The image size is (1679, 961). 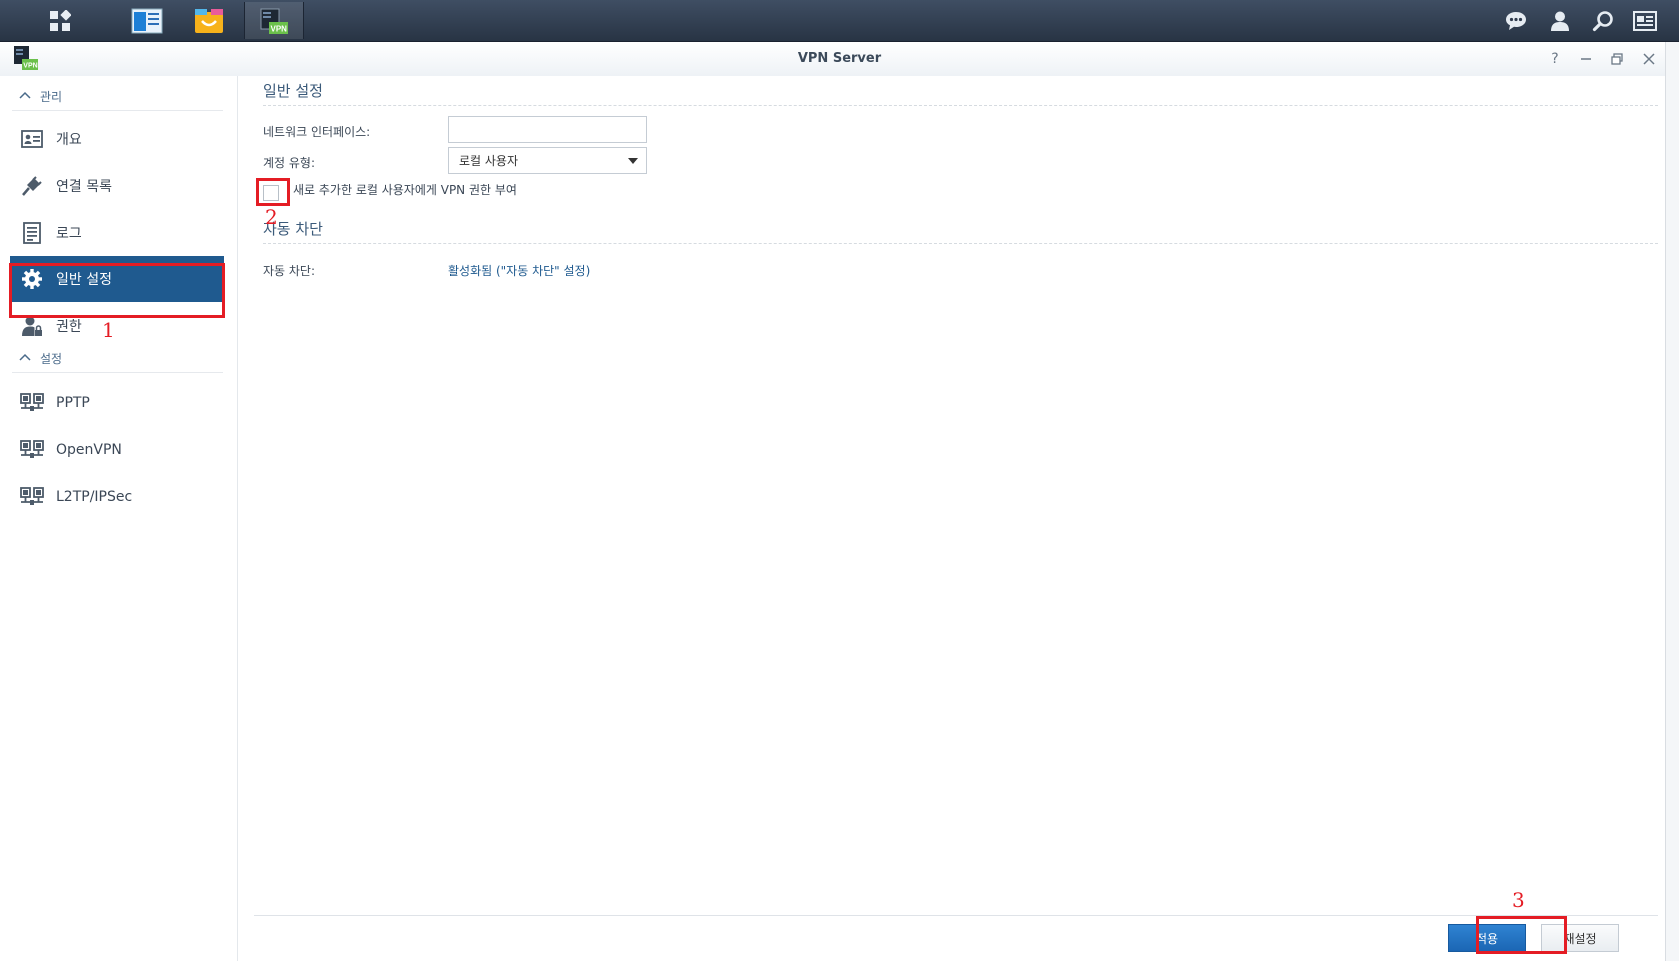 I want to click on vpn-server-icon: VPN, so click(x=274, y=21).